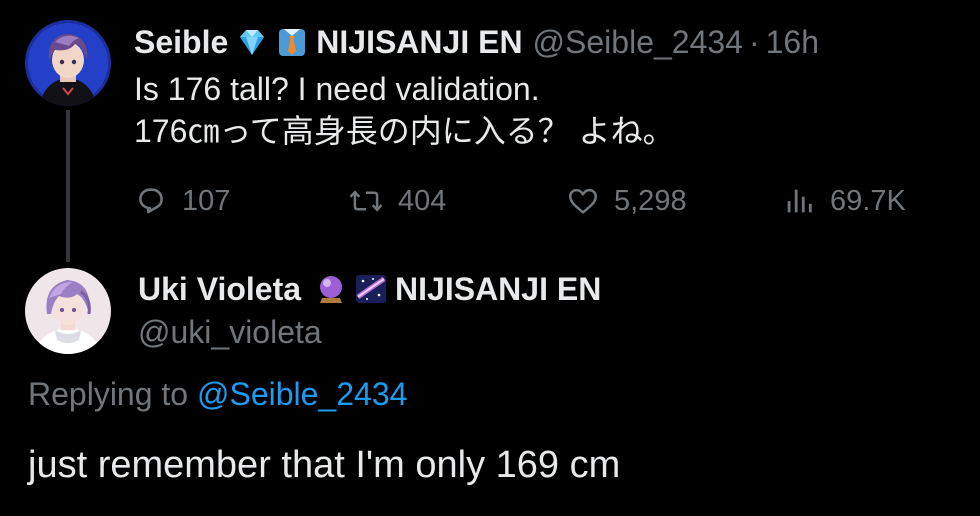 This screenshot has width=980, height=516. I want to click on tweet1-author-name: Seible, so click(181, 42).